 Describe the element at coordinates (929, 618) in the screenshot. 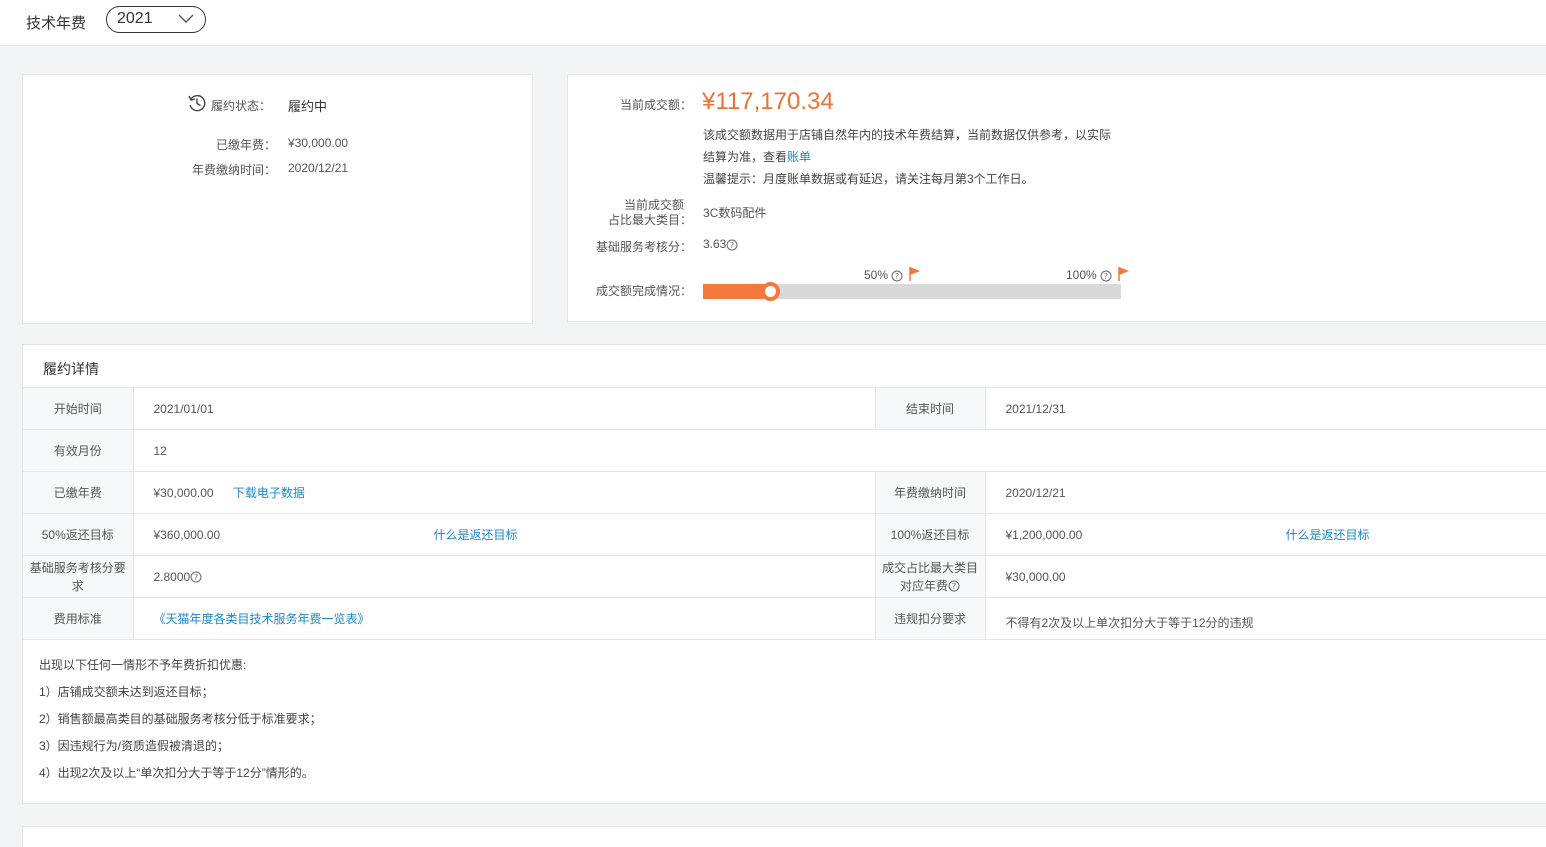

I see `violation-label: 违规扣分要求` at that location.